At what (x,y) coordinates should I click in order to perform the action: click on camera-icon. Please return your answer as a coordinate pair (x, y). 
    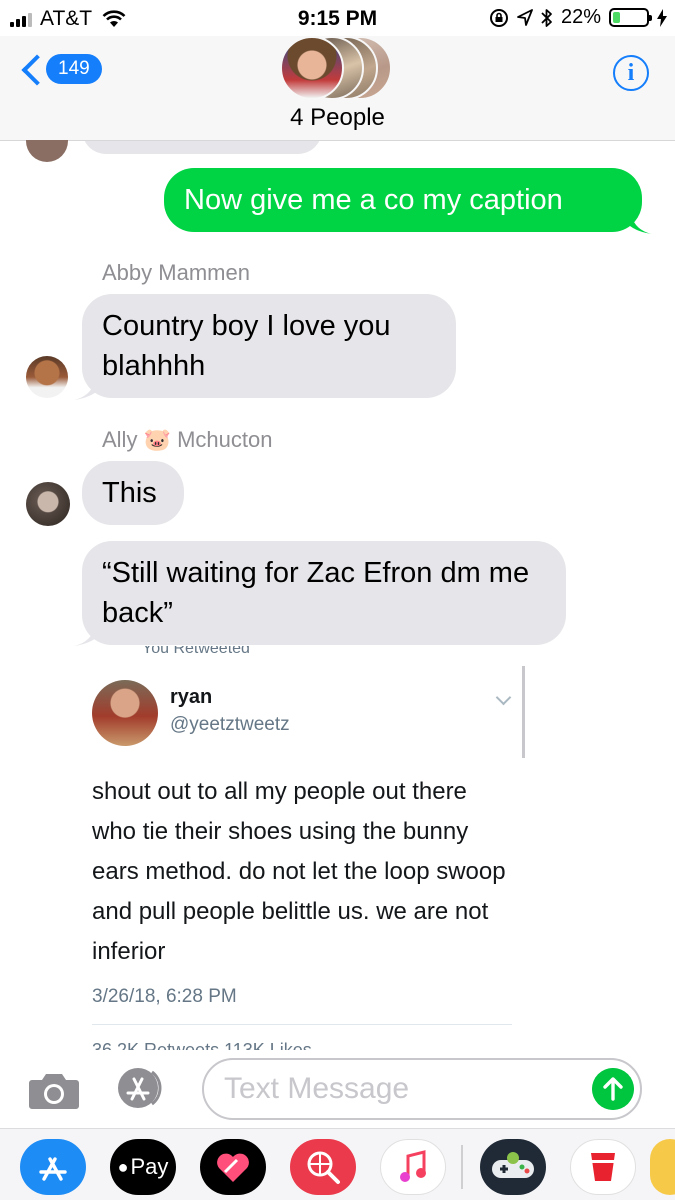
    Looking at the image, I should click on (54, 1090).